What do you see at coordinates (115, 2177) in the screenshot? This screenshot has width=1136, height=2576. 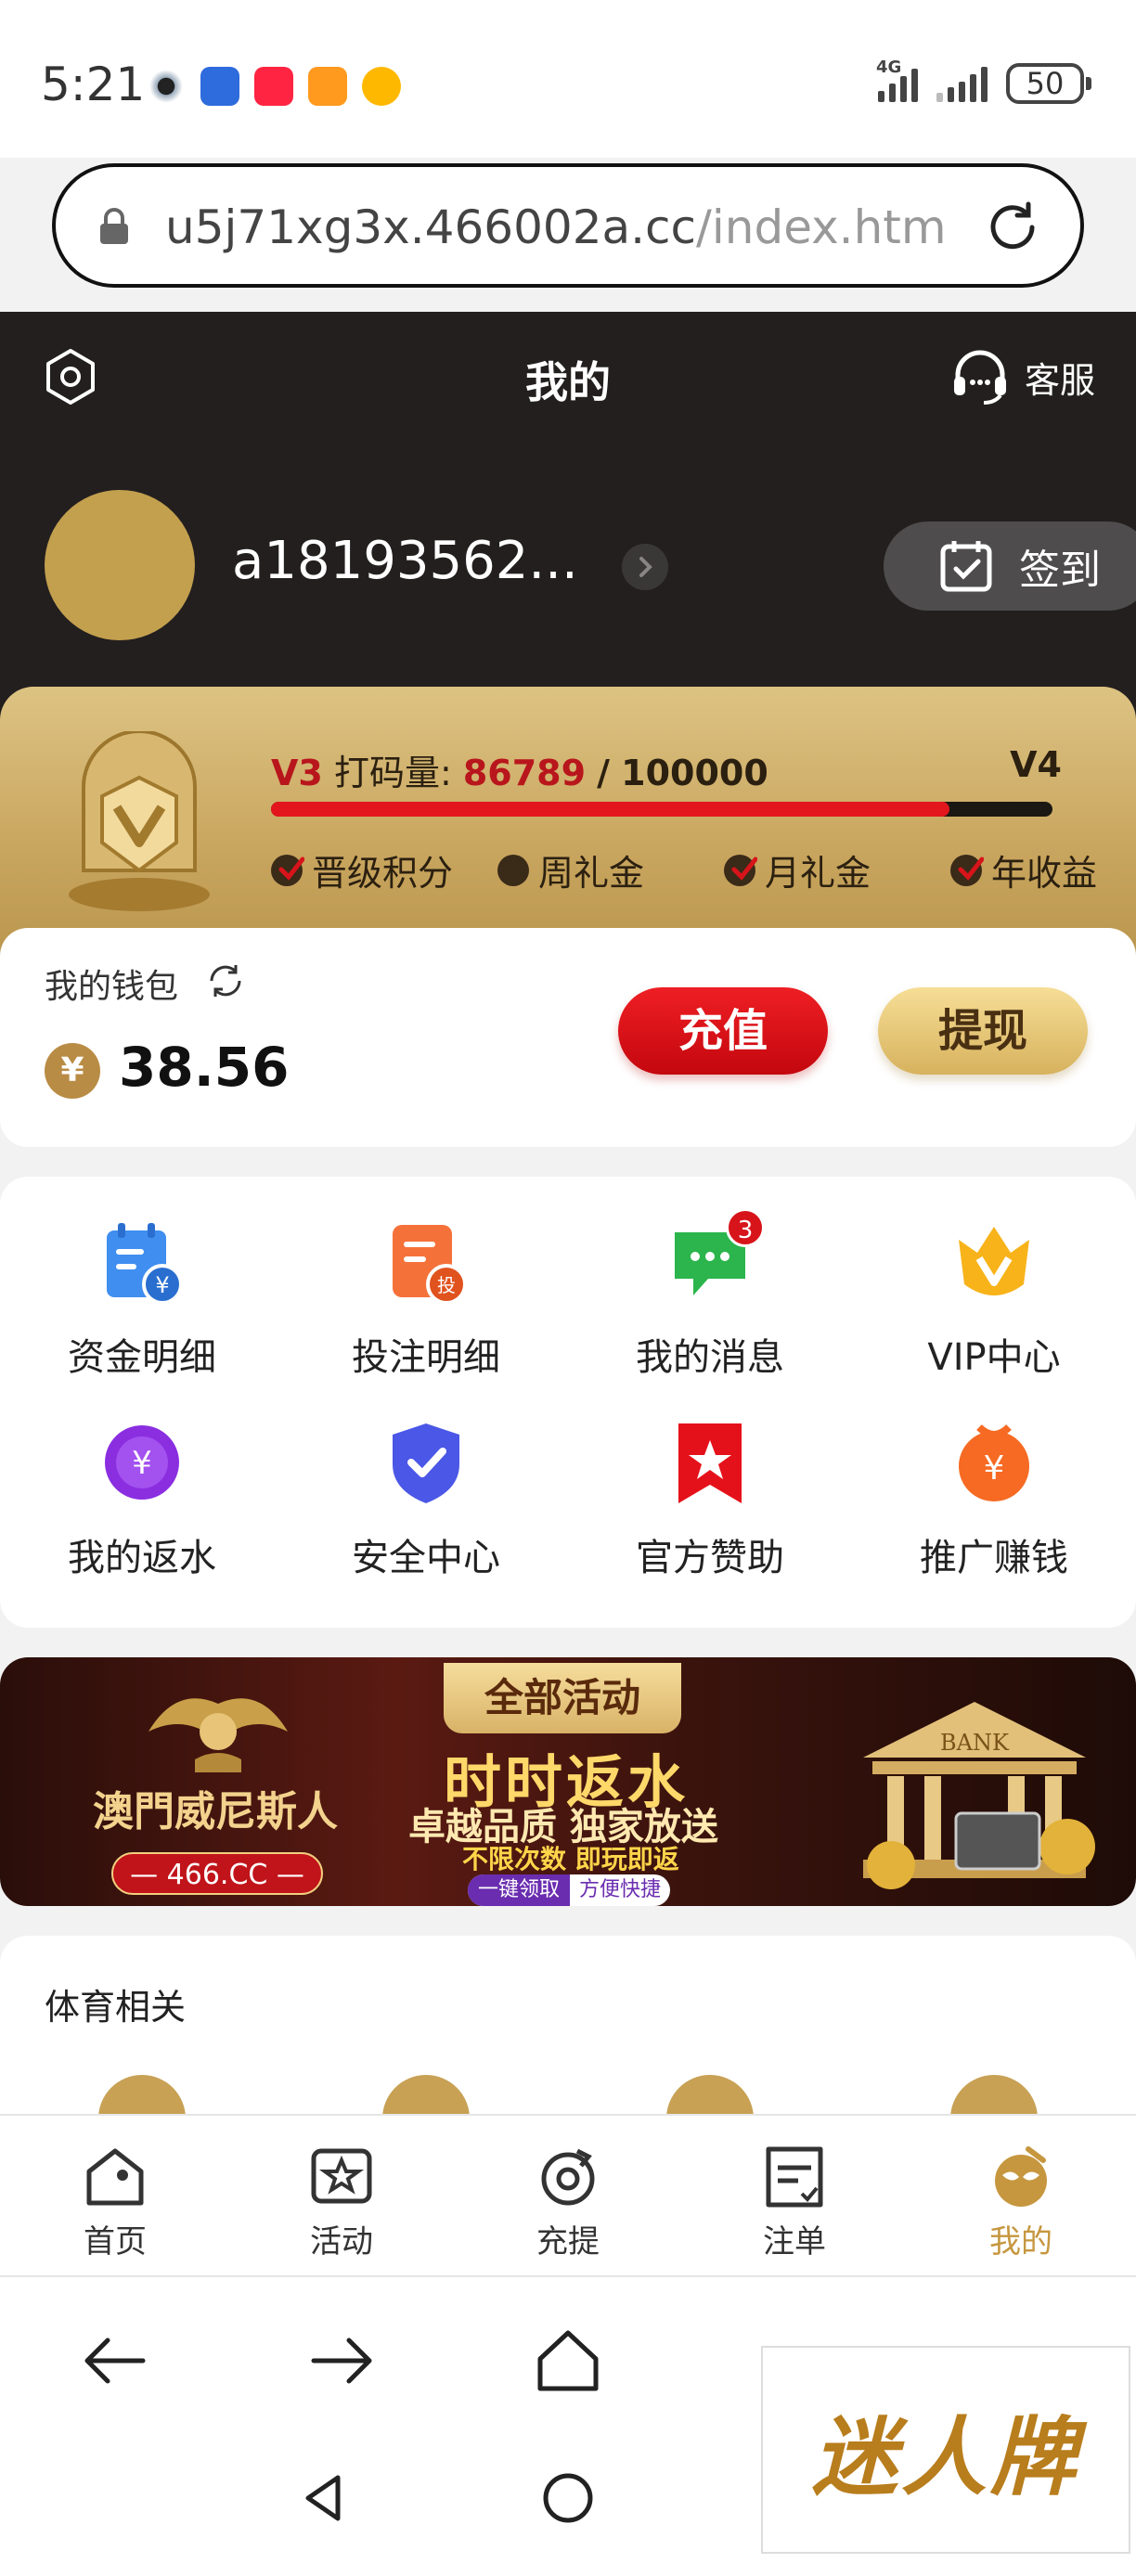 I see `home-icon` at bounding box center [115, 2177].